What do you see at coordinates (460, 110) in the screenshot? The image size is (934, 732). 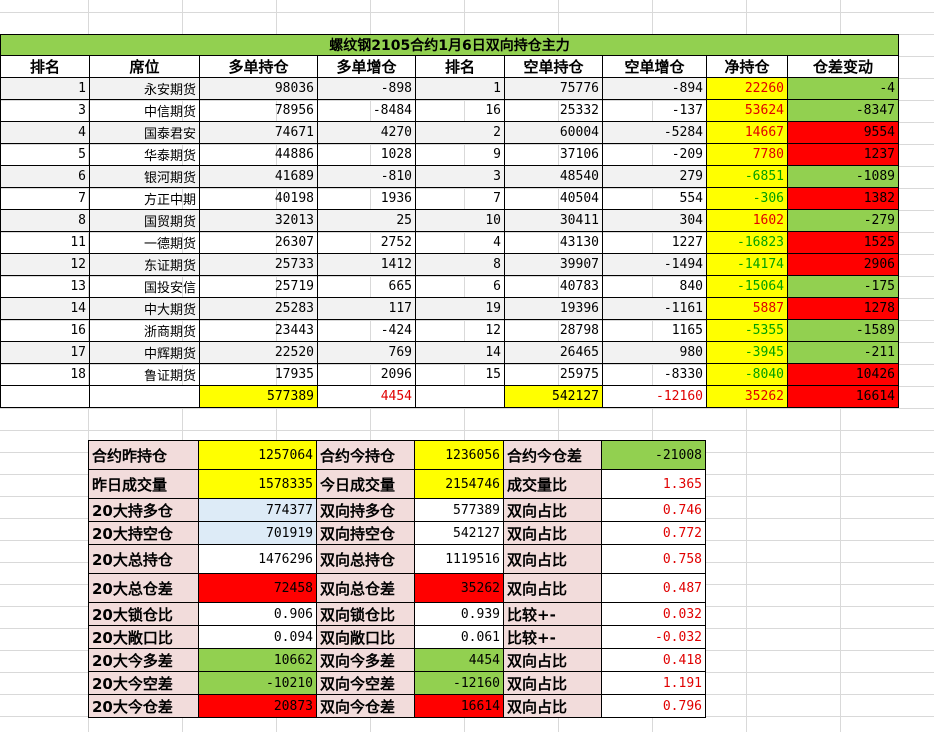 I see `short-rank-cell: 16` at bounding box center [460, 110].